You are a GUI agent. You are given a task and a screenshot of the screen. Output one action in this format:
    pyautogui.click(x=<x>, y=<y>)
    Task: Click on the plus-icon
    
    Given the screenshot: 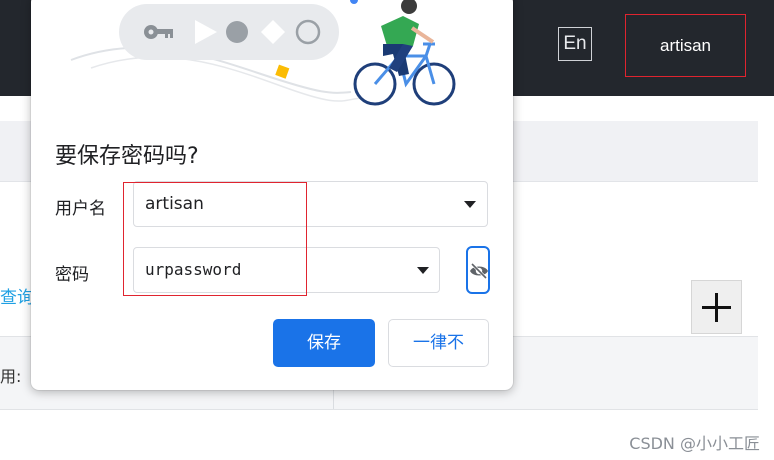 What is the action you would take?
    pyautogui.click(x=716, y=307)
    